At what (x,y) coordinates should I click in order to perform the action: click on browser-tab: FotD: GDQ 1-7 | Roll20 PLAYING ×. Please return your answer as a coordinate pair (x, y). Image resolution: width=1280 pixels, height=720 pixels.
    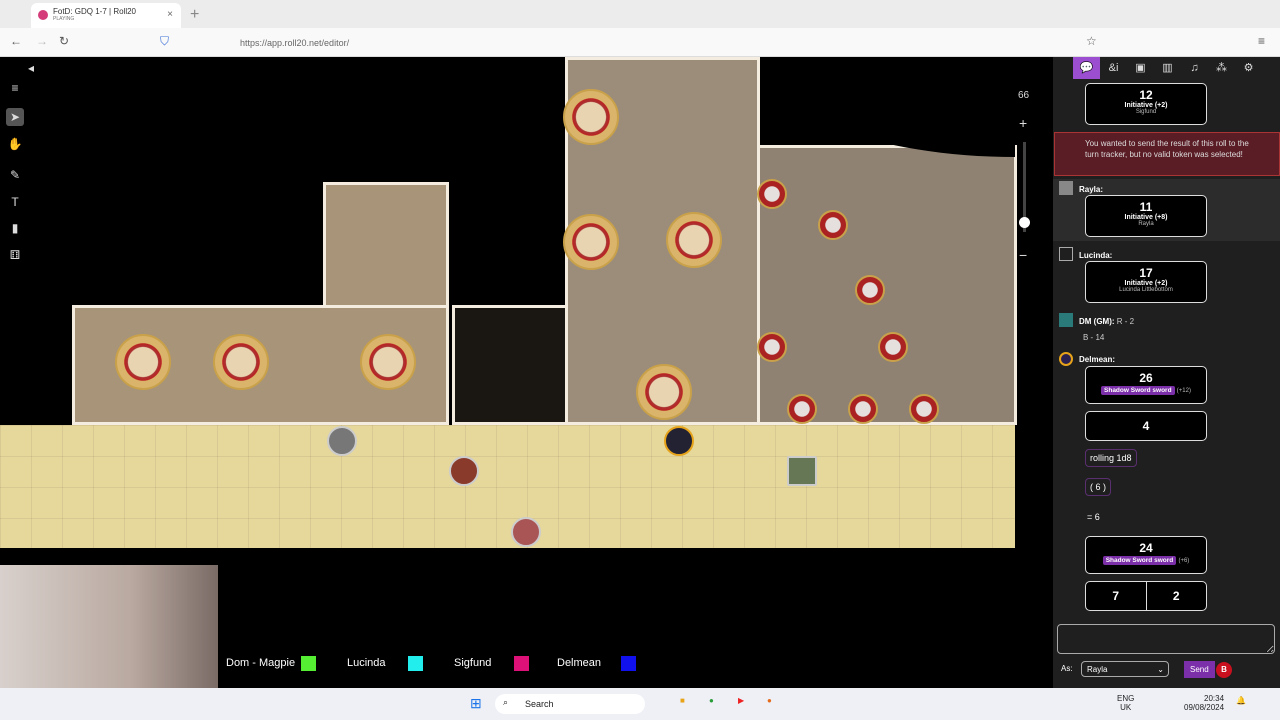
    Looking at the image, I should click on (106, 15).